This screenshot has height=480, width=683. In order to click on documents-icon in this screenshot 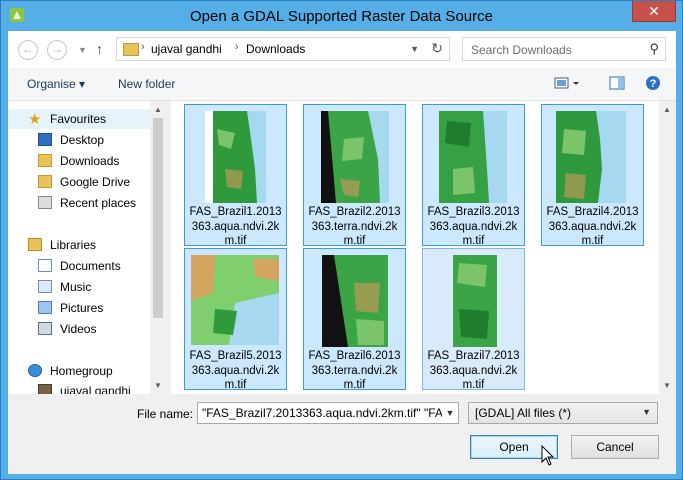, I will do `click(45, 265)`.